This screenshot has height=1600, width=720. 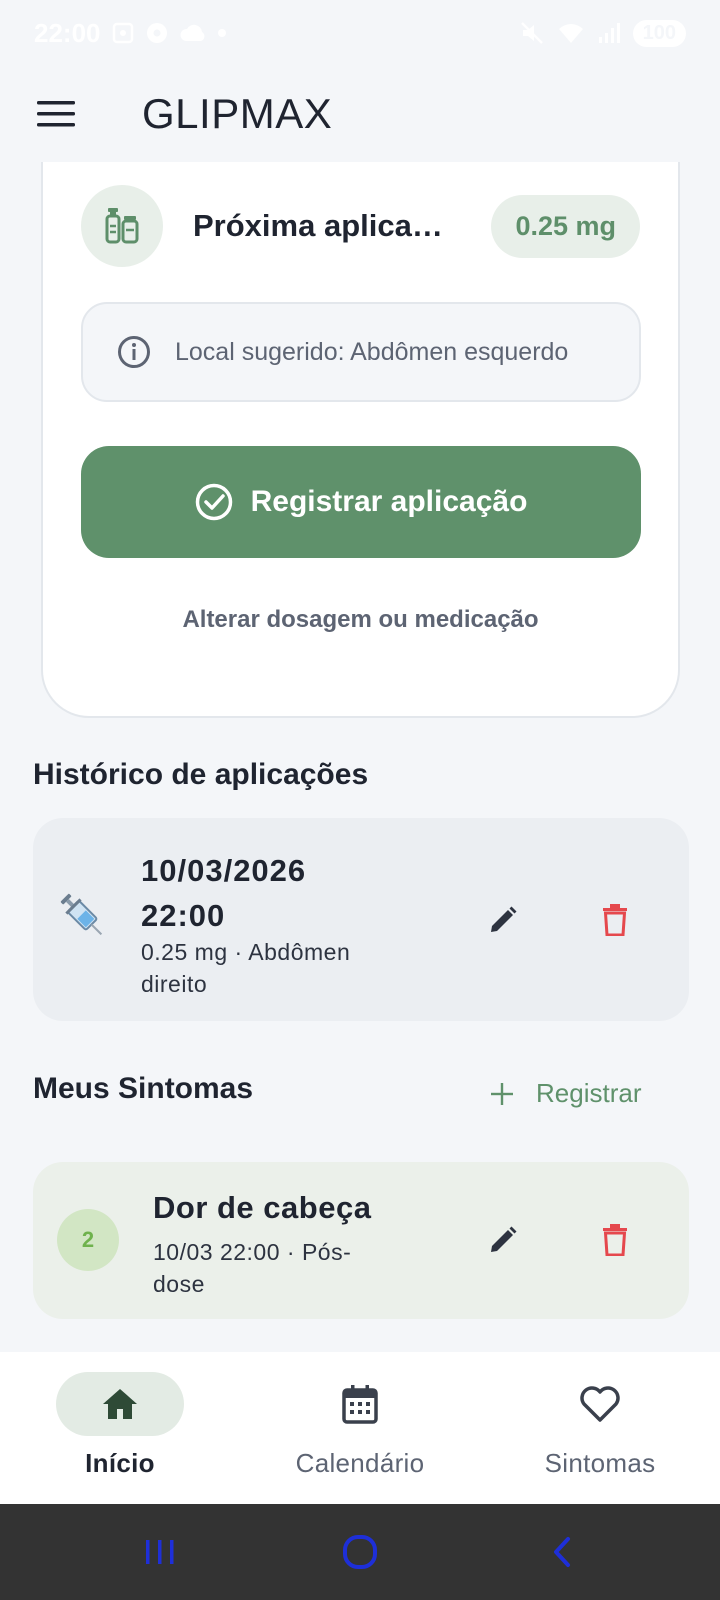 What do you see at coordinates (223, 893) in the screenshot?
I see `history-datetime: 10/03/2026 22:00` at bounding box center [223, 893].